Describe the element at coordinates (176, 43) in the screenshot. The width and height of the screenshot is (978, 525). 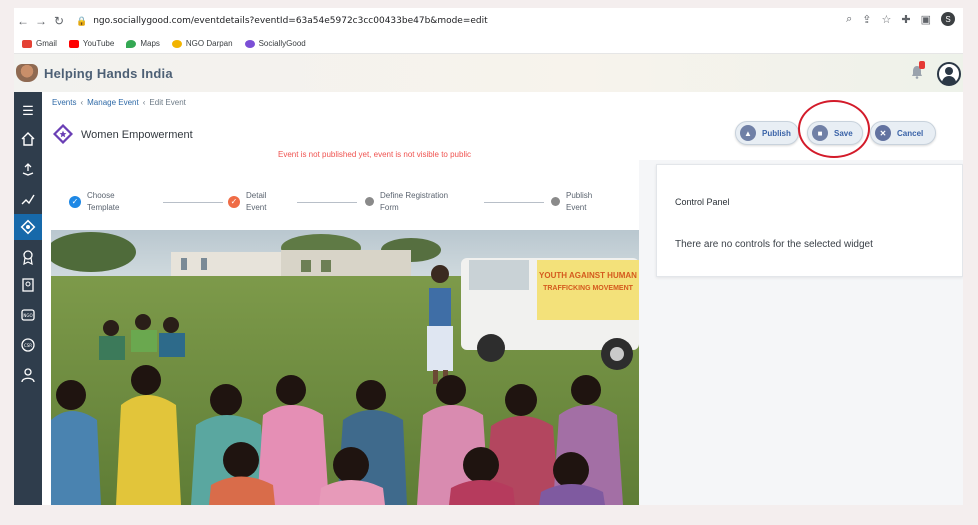
I see `ngo-darpan-icon` at that location.